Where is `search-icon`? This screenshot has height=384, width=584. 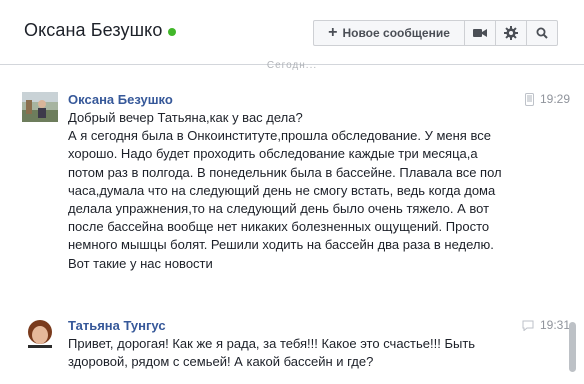 search-icon is located at coordinates (542, 33).